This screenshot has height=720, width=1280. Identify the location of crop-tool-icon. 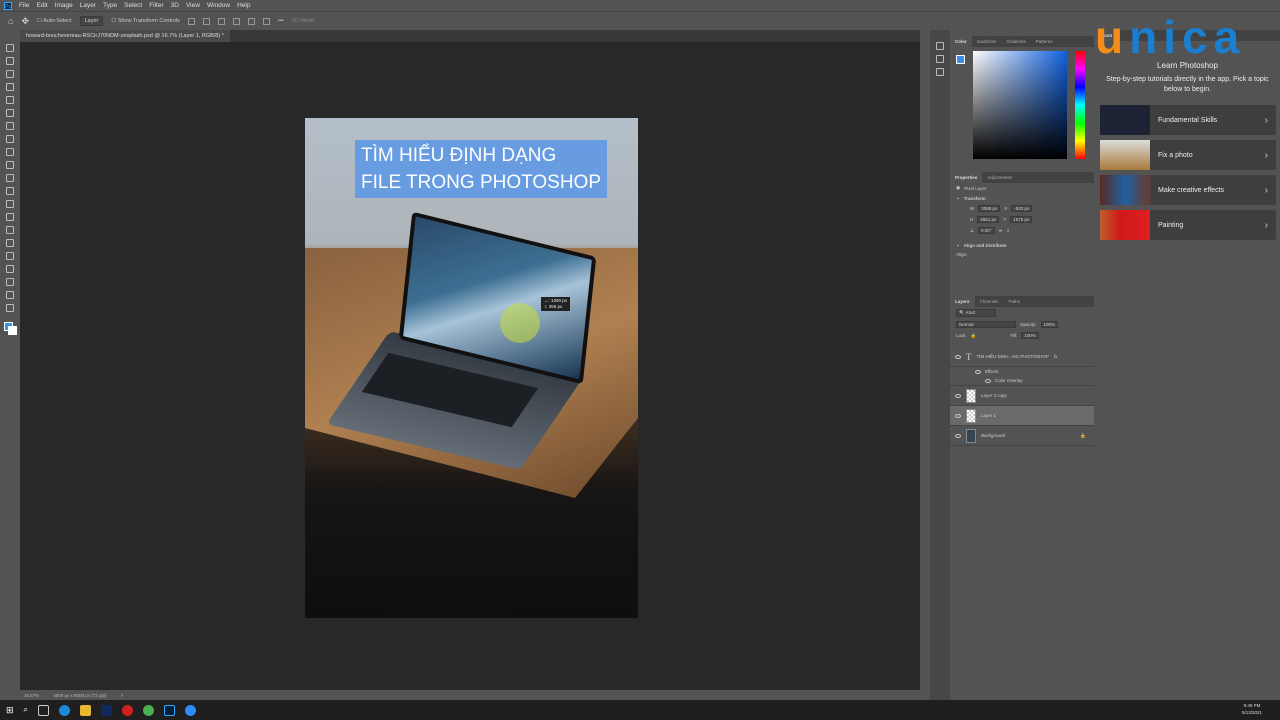
(10, 100).